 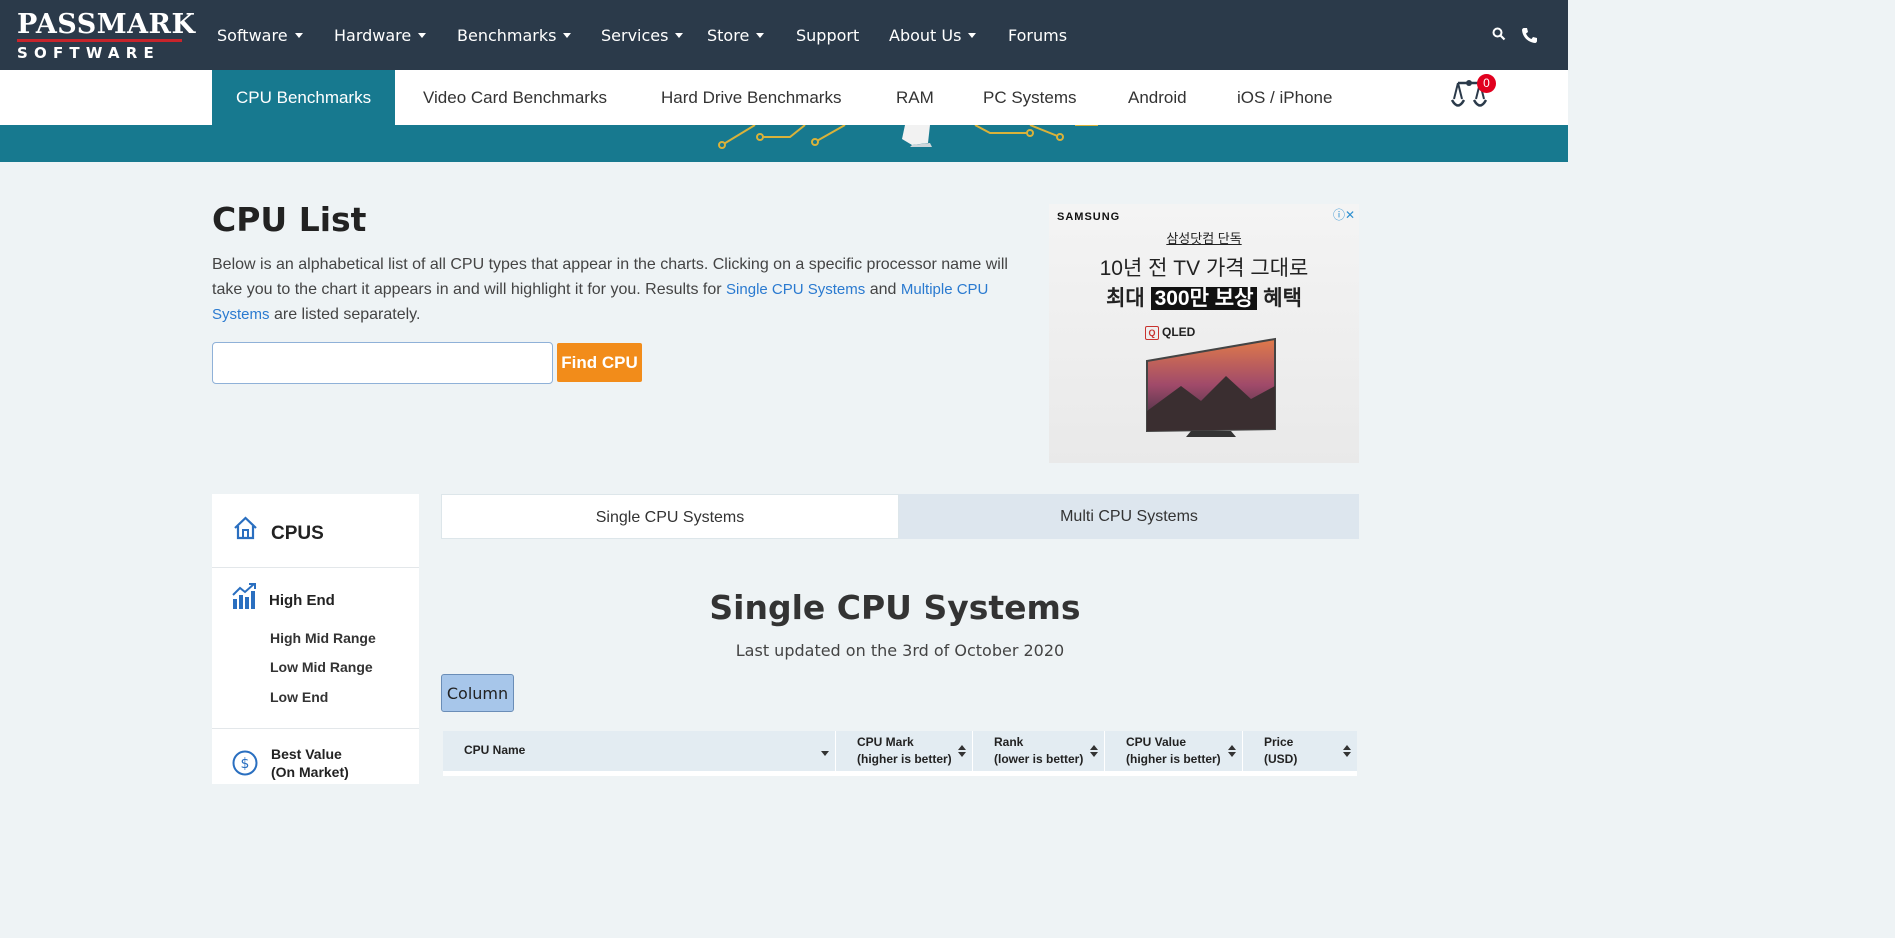 I want to click on menu-forums: Forums, so click(x=1037, y=35).